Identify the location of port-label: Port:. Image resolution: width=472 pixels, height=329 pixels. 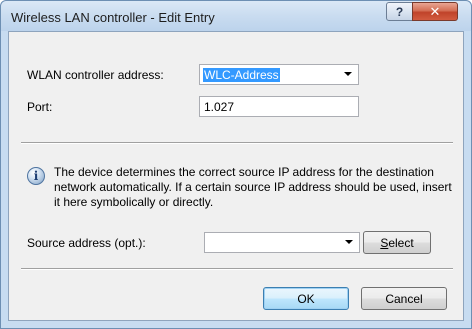
(40, 107).